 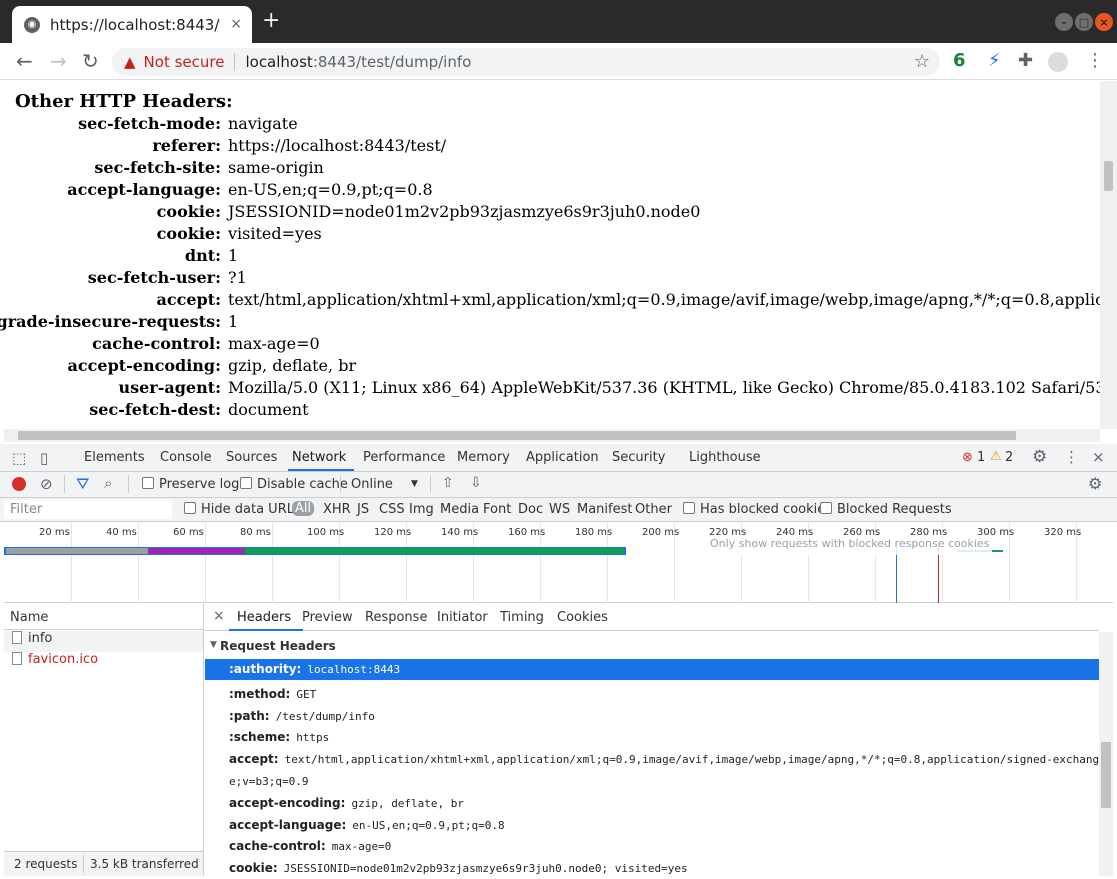 I want to click on request-header-row: :authority: localhost:8443, so click(x=652, y=669).